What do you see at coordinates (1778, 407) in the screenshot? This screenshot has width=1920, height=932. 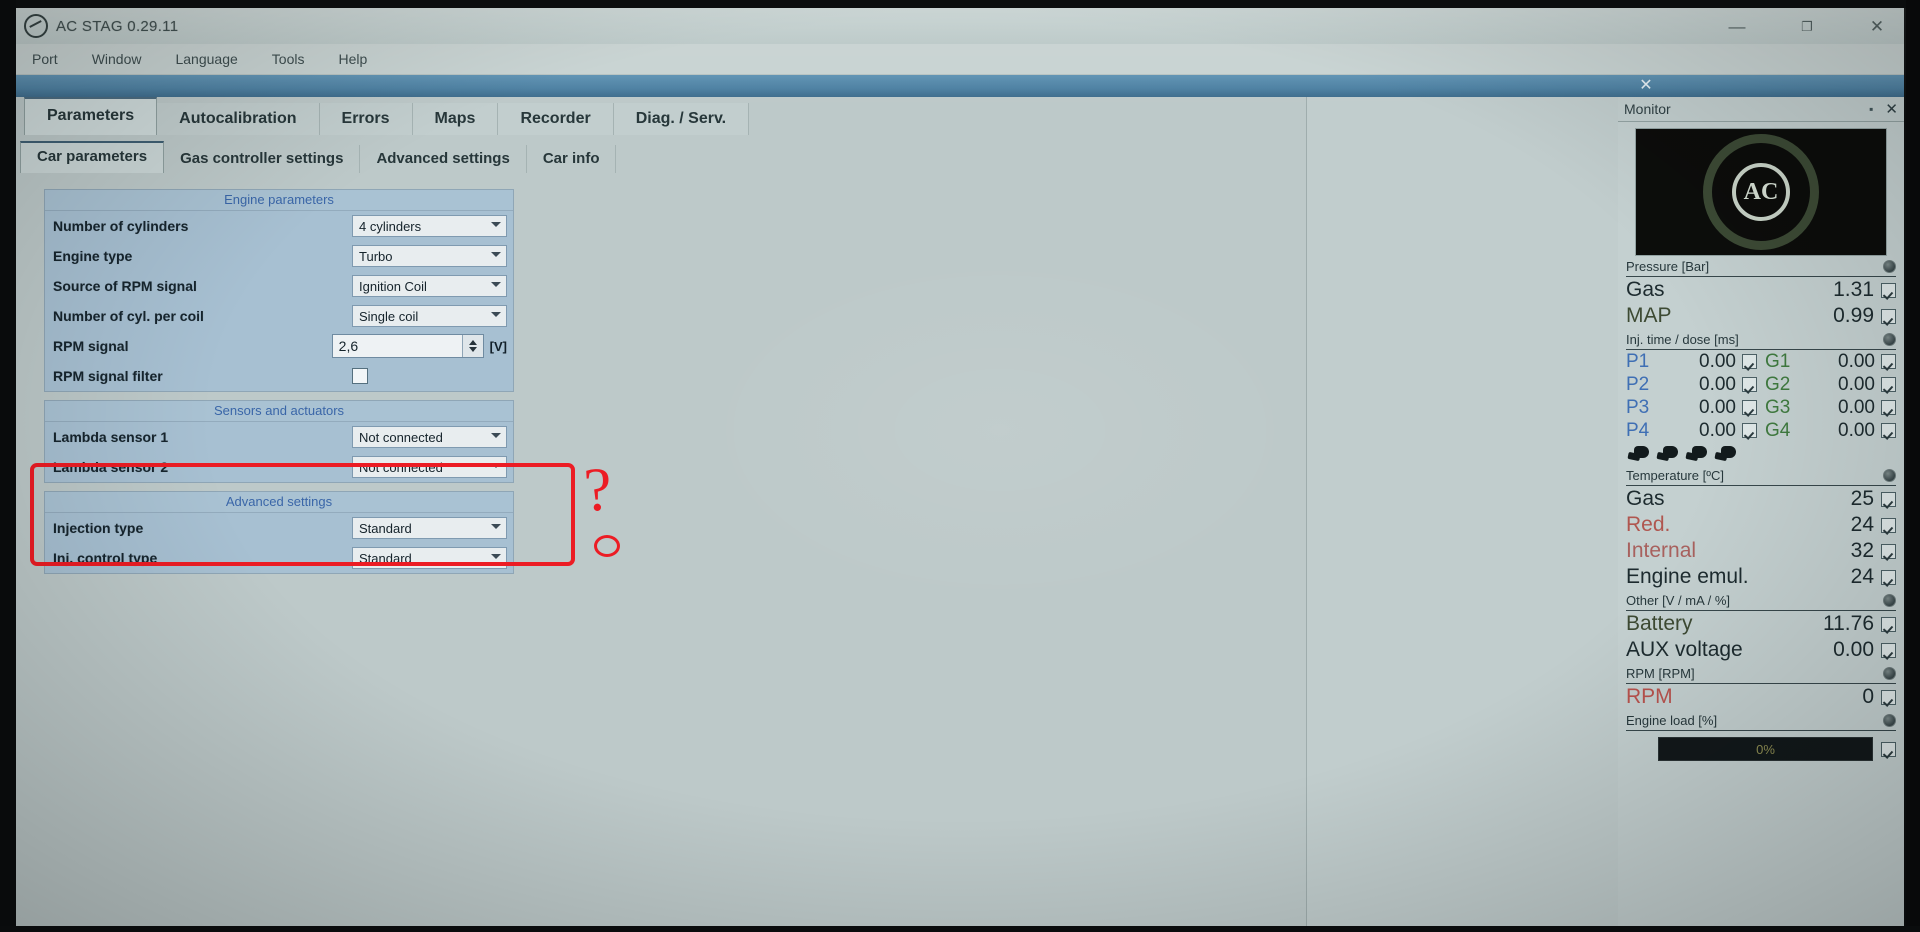 I see `injector-key-g3: G3` at bounding box center [1778, 407].